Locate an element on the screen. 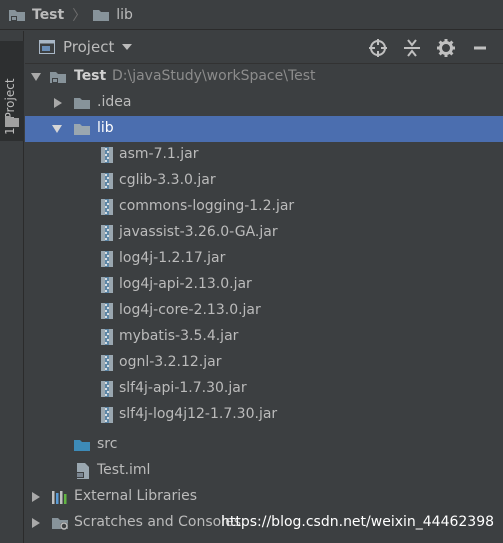 The width and height of the screenshot is (503, 543). tree-node-lib: lib is located at coordinates (264, 129).